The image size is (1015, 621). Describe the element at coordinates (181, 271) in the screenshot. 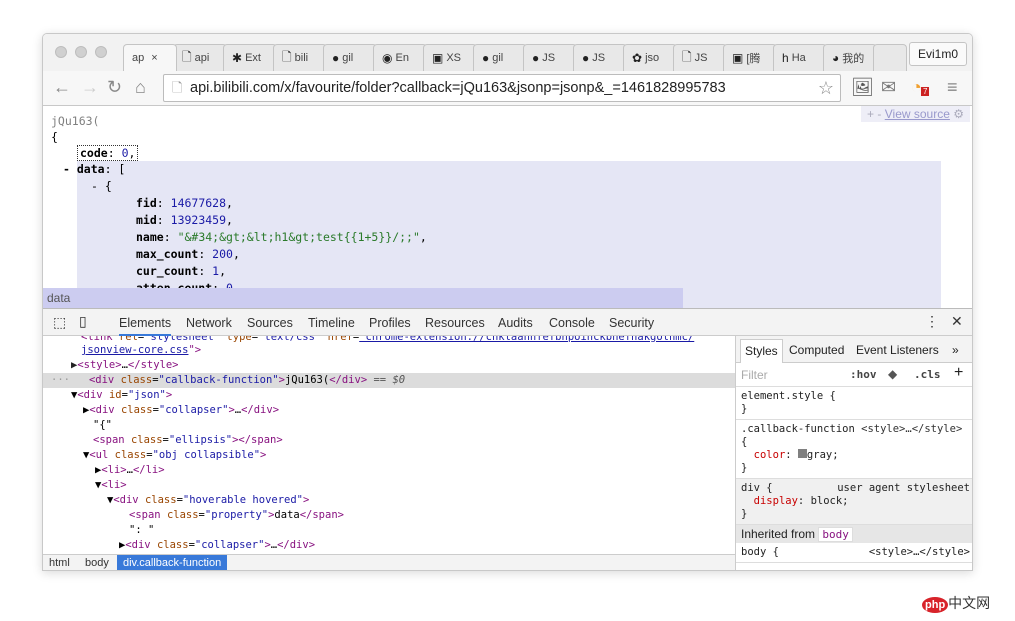

I see `cur-count-line: cur_count: 1,` at that location.